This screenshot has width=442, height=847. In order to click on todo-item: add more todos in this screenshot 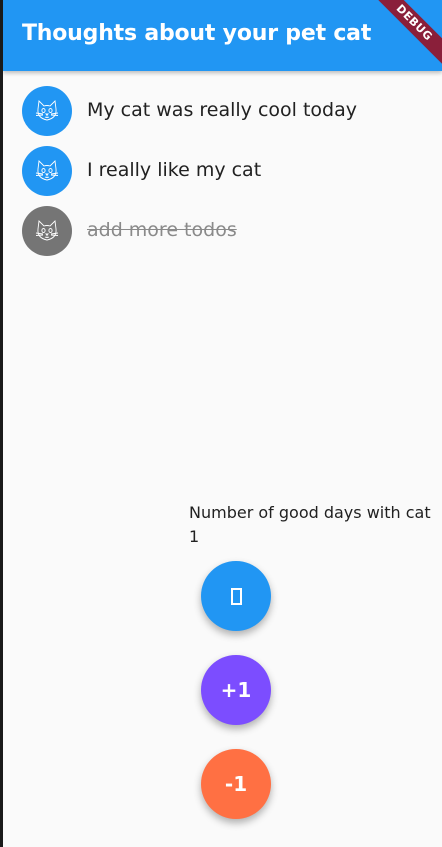, I will do `click(222, 231)`.